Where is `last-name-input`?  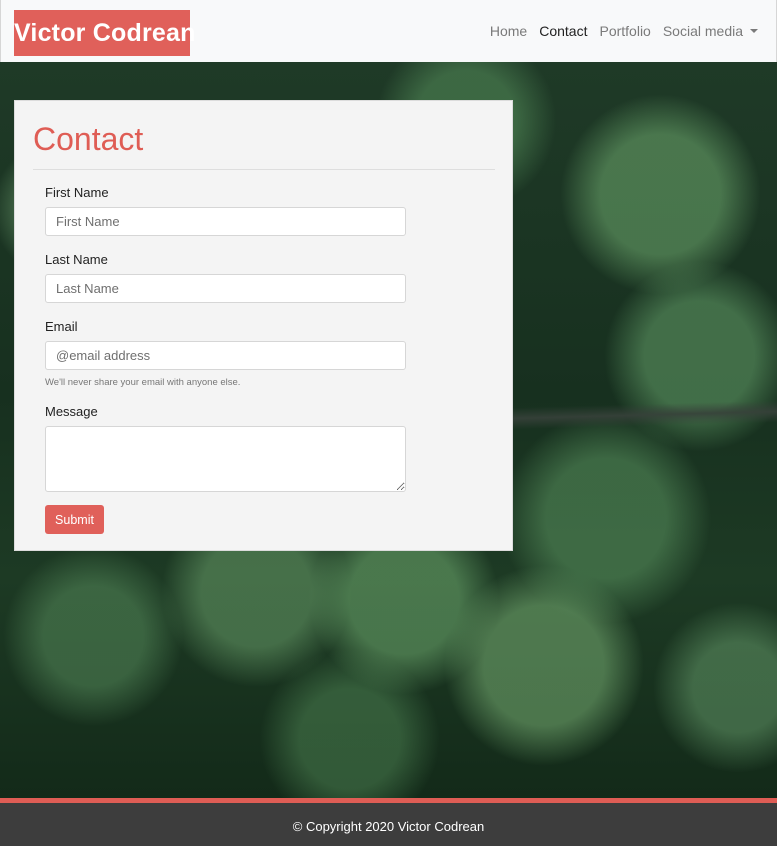 last-name-input is located at coordinates (225, 288).